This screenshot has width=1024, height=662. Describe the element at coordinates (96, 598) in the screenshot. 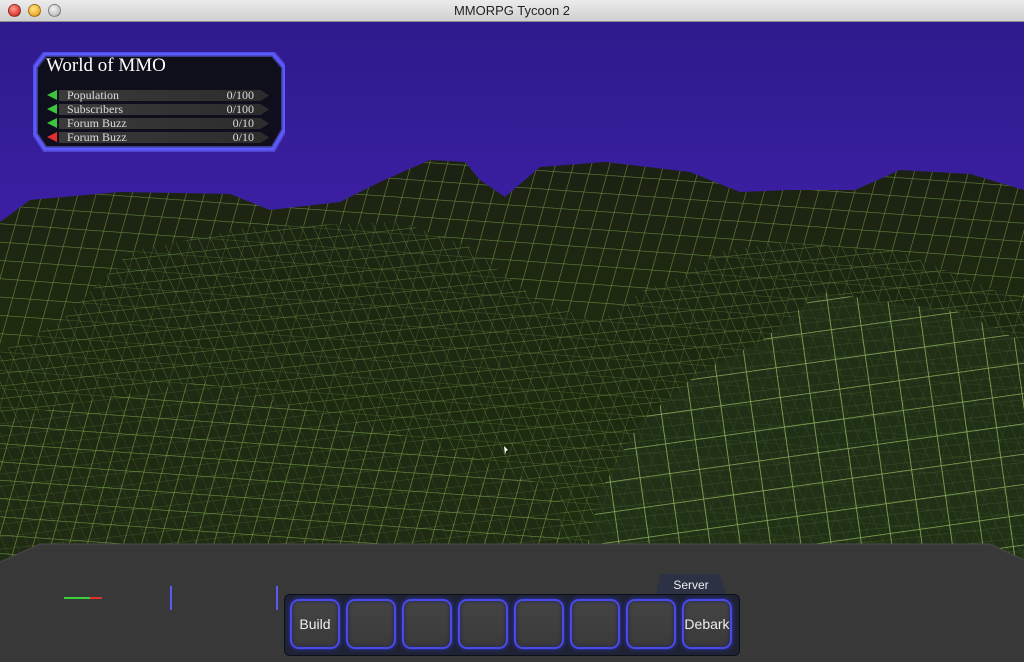

I see `minimap-red-marker` at that location.